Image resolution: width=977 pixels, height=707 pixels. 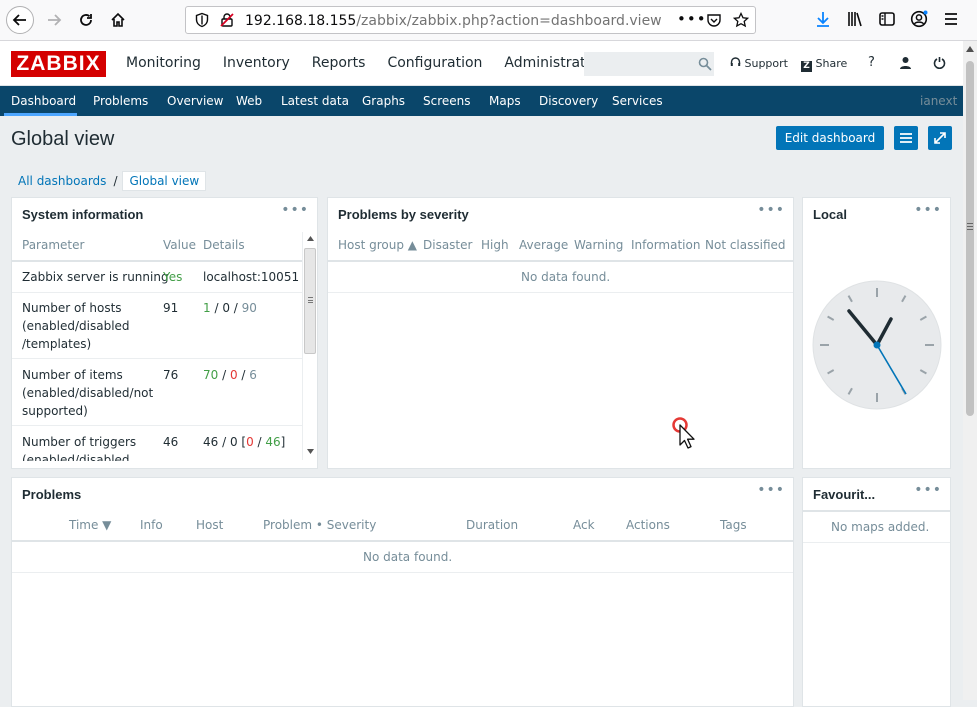 I want to click on scroll-down-icon, so click(x=310, y=451).